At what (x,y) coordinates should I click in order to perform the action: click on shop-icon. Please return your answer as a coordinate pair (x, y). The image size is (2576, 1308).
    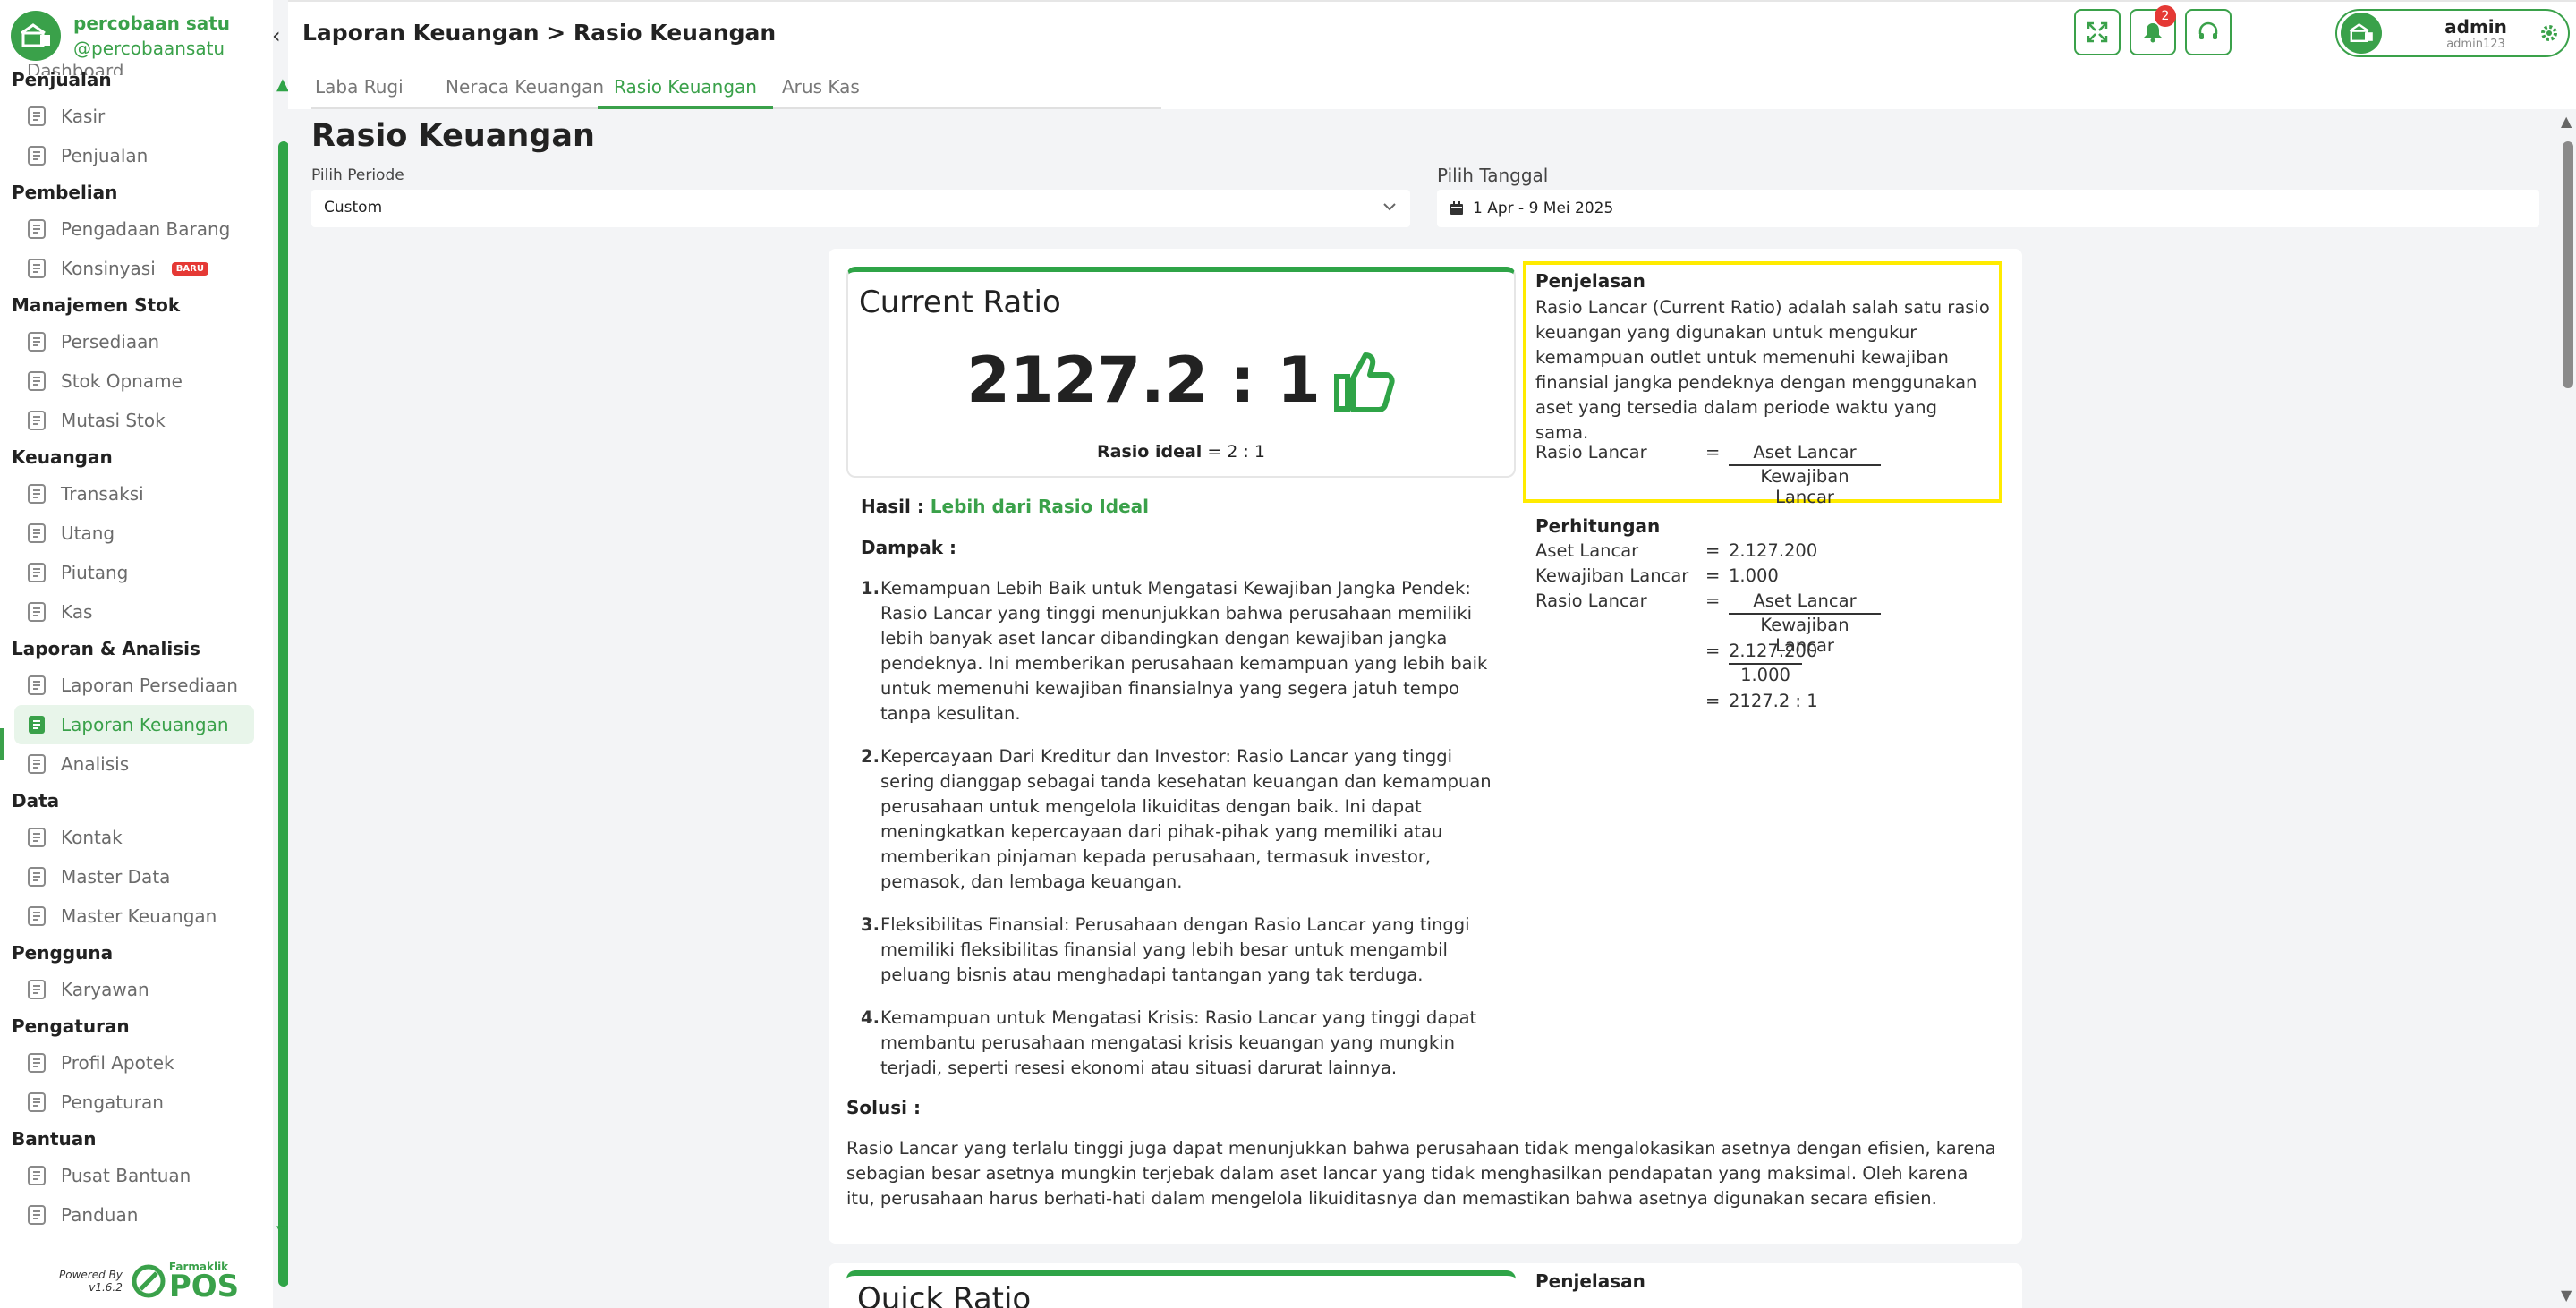
    Looking at the image, I should click on (36, 155).